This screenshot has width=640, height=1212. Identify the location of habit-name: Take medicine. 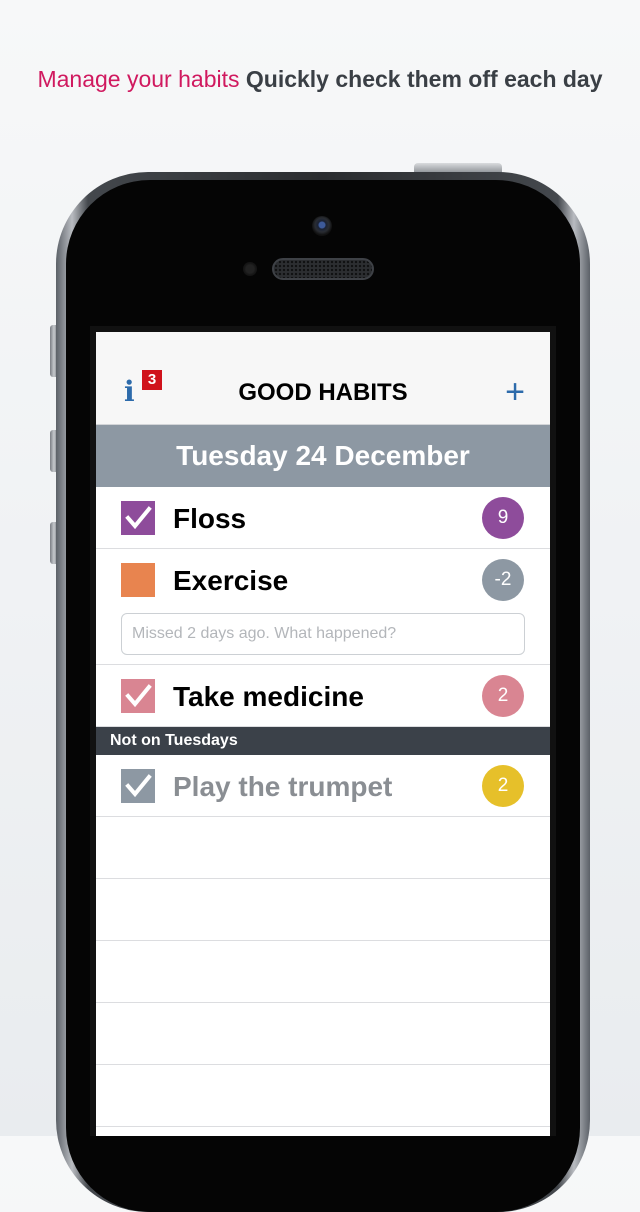
(268, 696).